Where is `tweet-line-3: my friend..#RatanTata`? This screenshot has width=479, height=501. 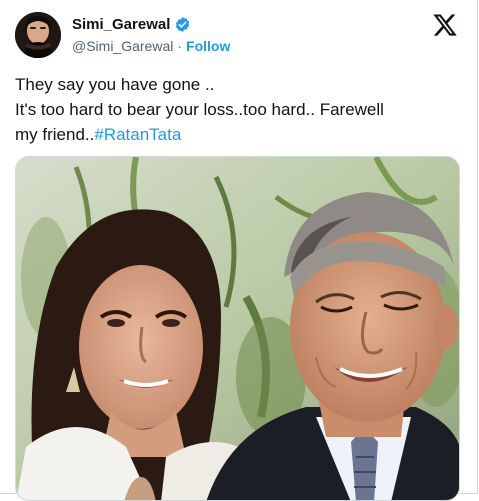
tweet-line-3: my friend..#RatanTata is located at coordinates (240, 134).